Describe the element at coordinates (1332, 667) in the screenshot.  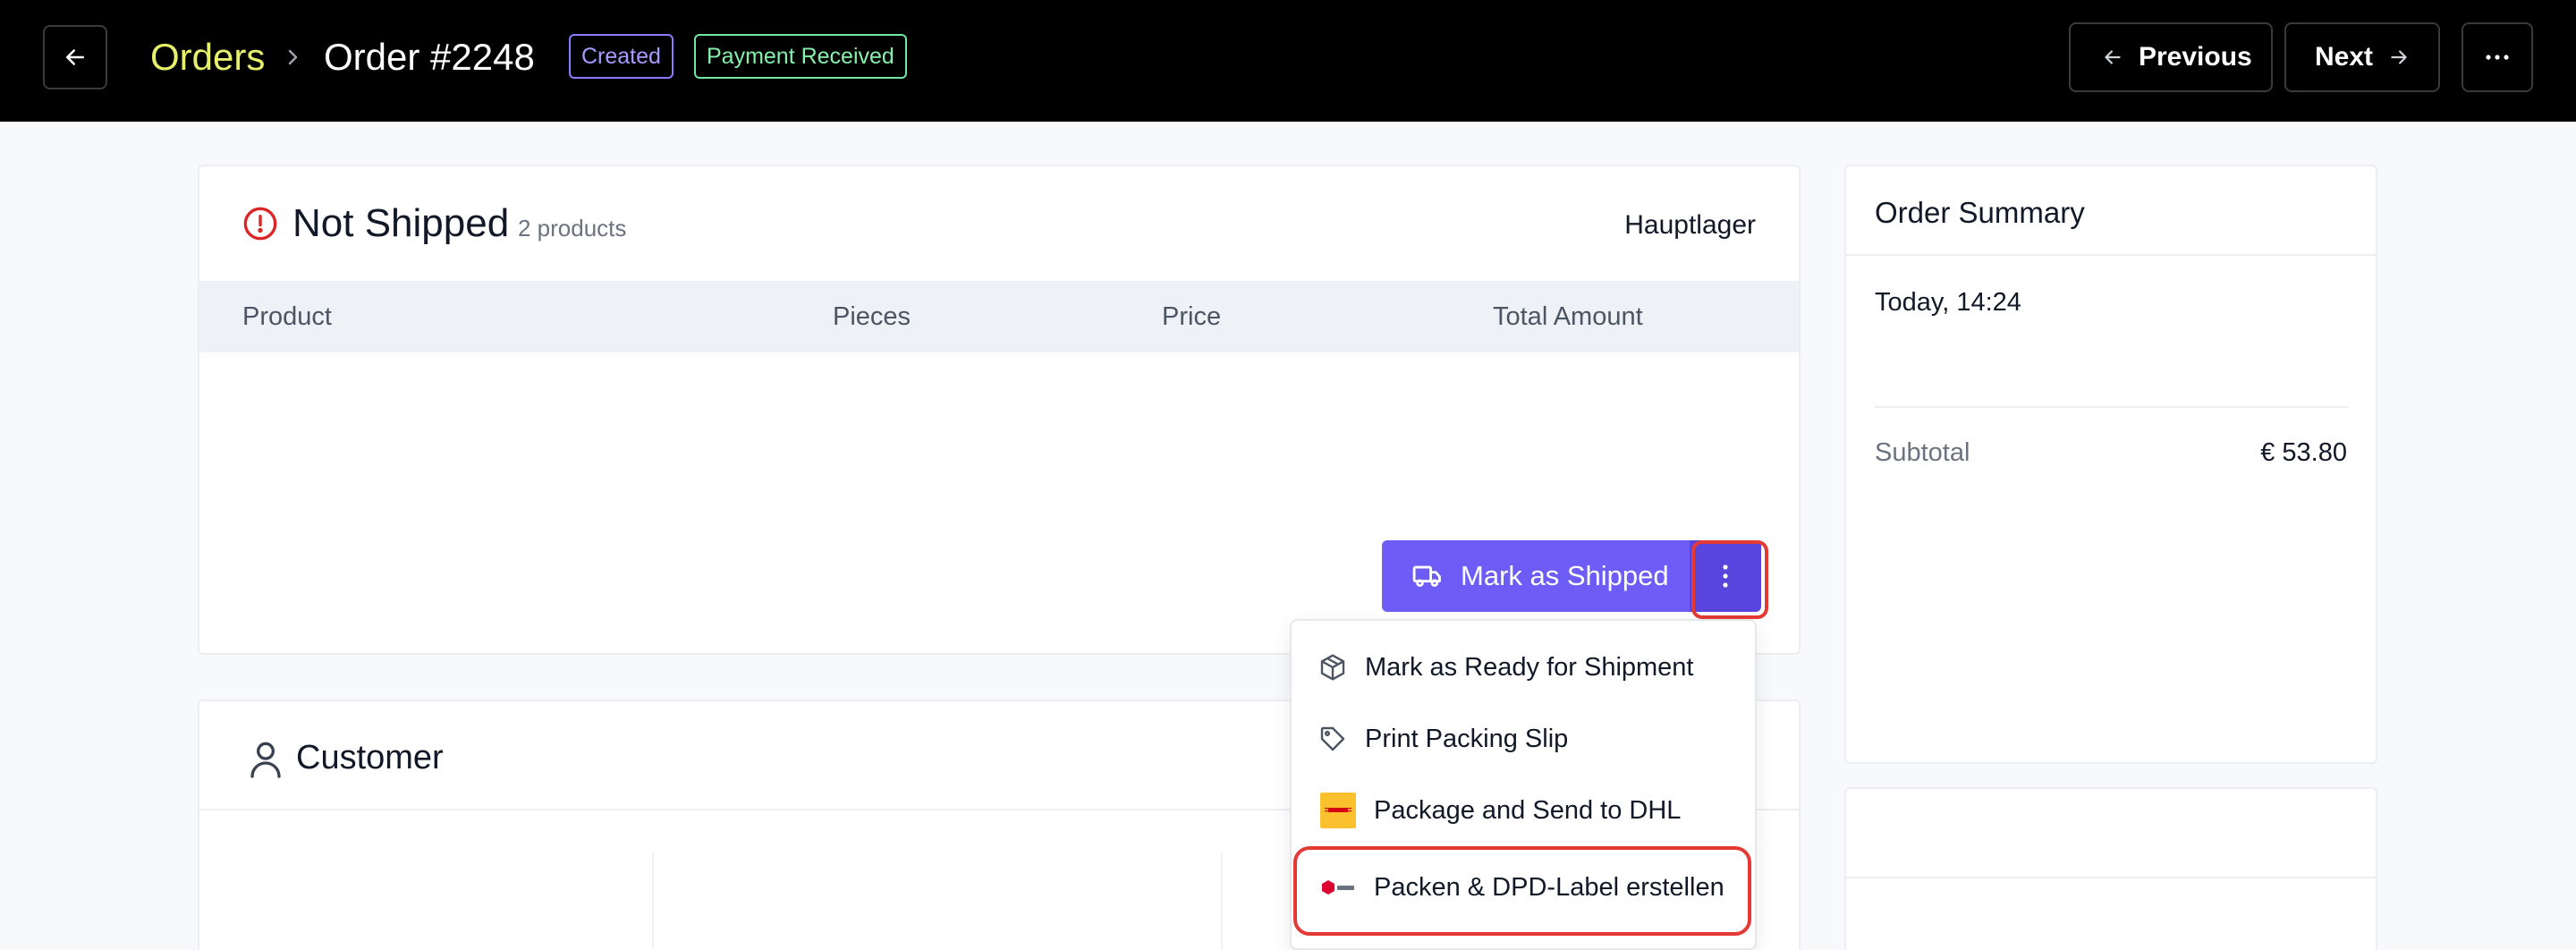
I see `package-icon` at that location.